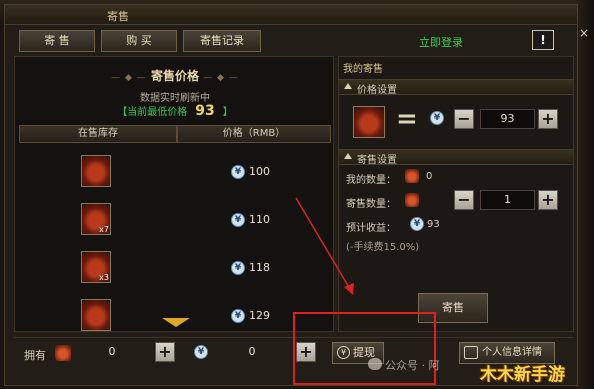  Describe the element at coordinates (323, 243) in the screenshot. I see `arrow-line` at that location.